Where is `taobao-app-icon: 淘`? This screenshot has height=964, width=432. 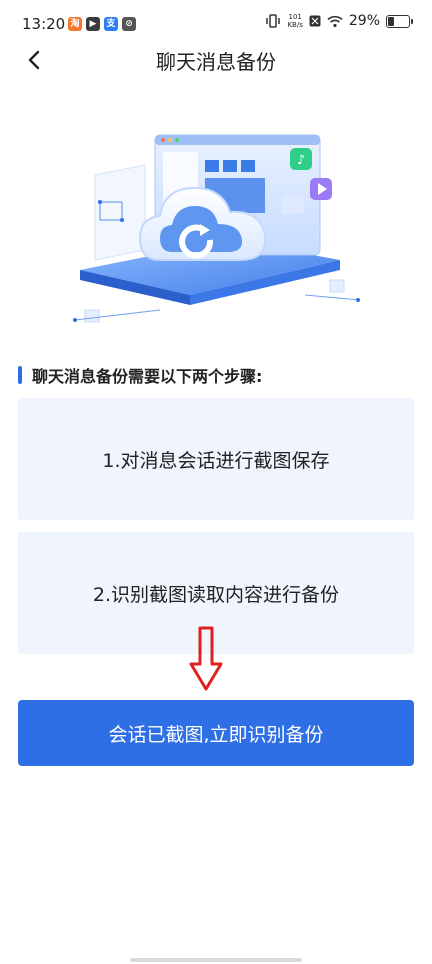 taobao-app-icon: 淘 is located at coordinates (75, 24).